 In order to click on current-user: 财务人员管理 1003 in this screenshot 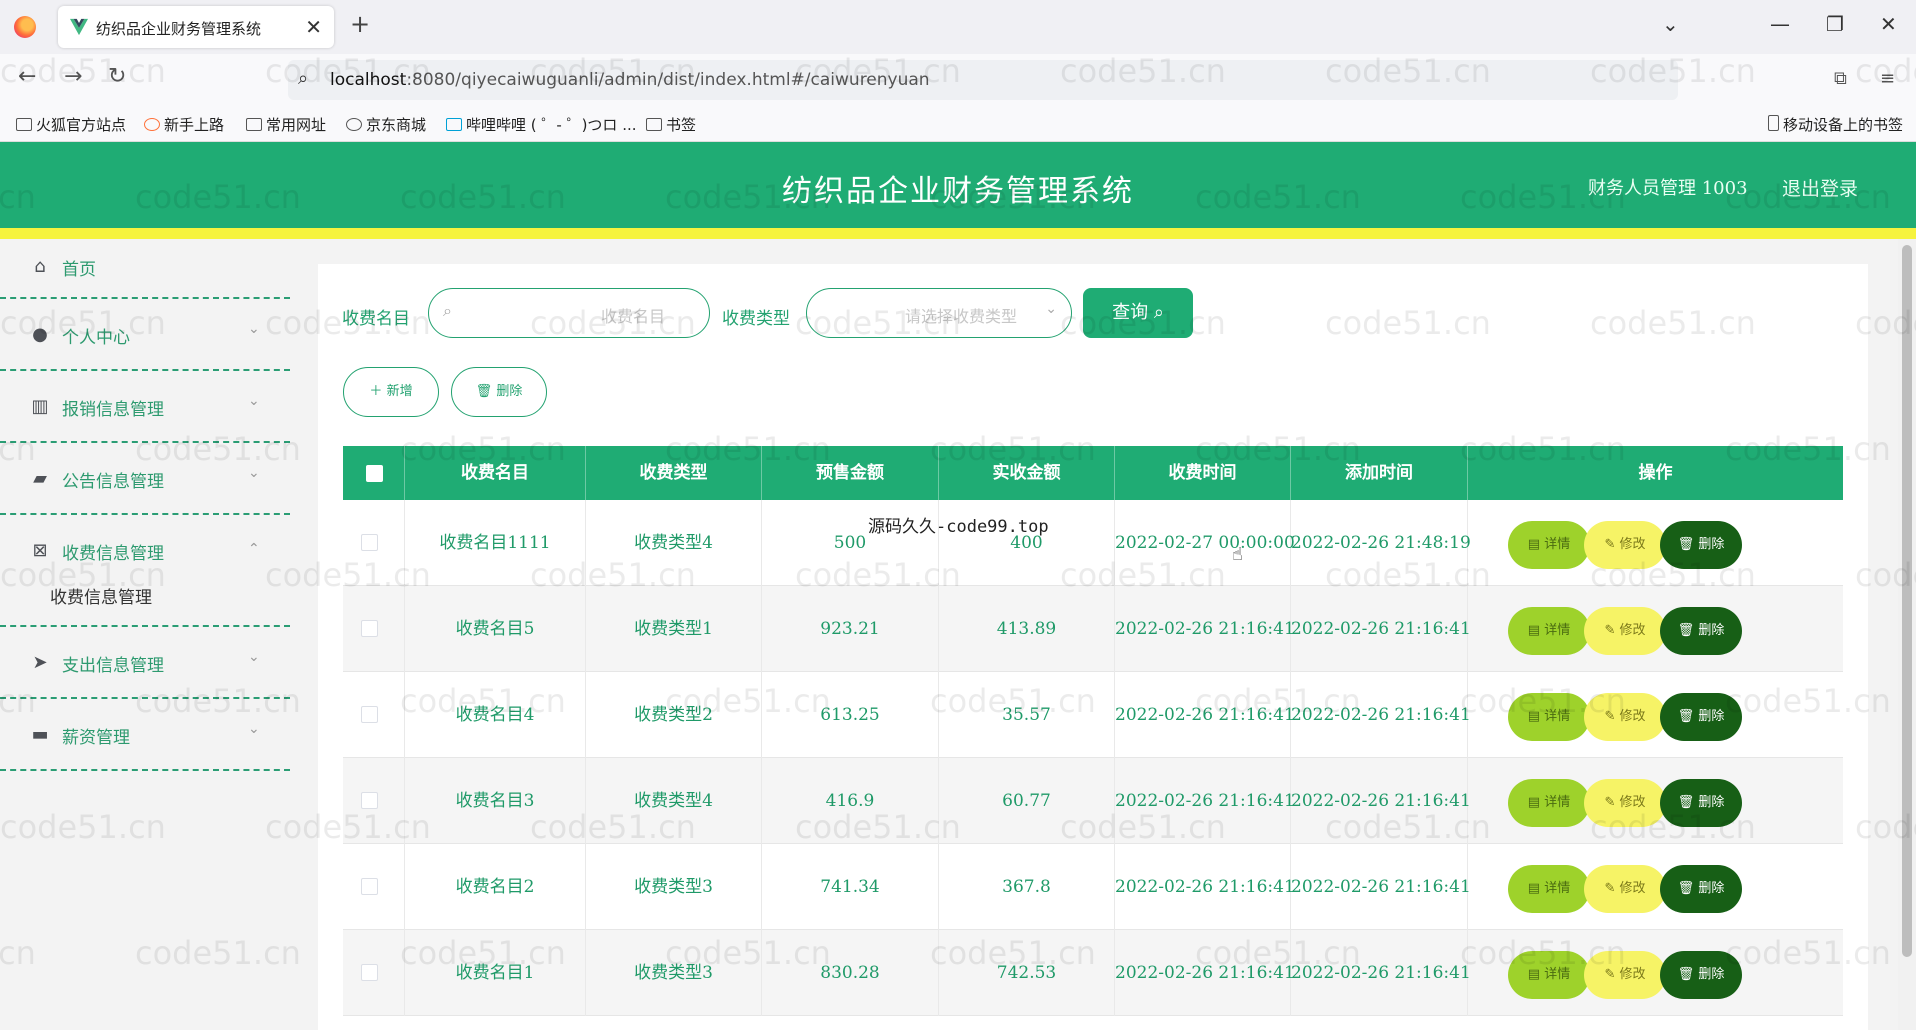, I will do `click(1668, 188)`.